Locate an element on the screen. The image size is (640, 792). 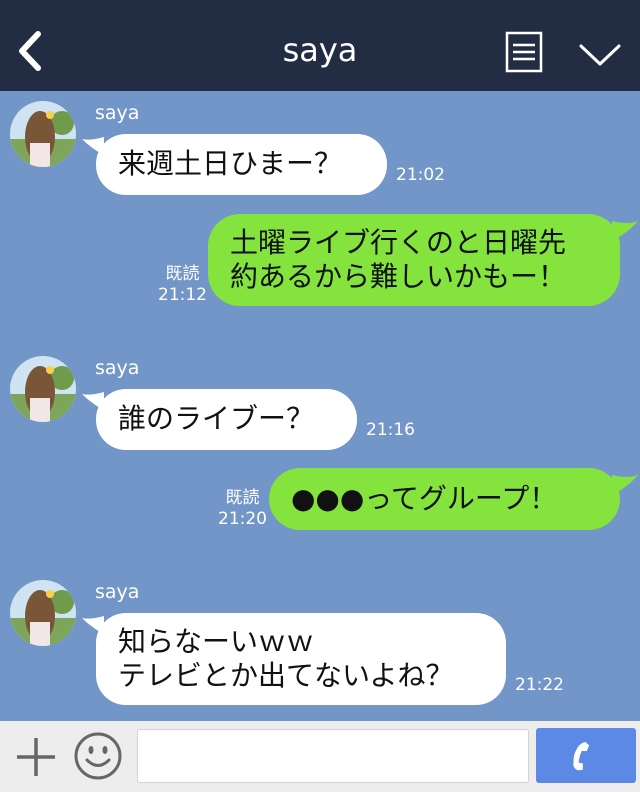
message-bubble: 誰のライブー？ is located at coordinates (226, 419).